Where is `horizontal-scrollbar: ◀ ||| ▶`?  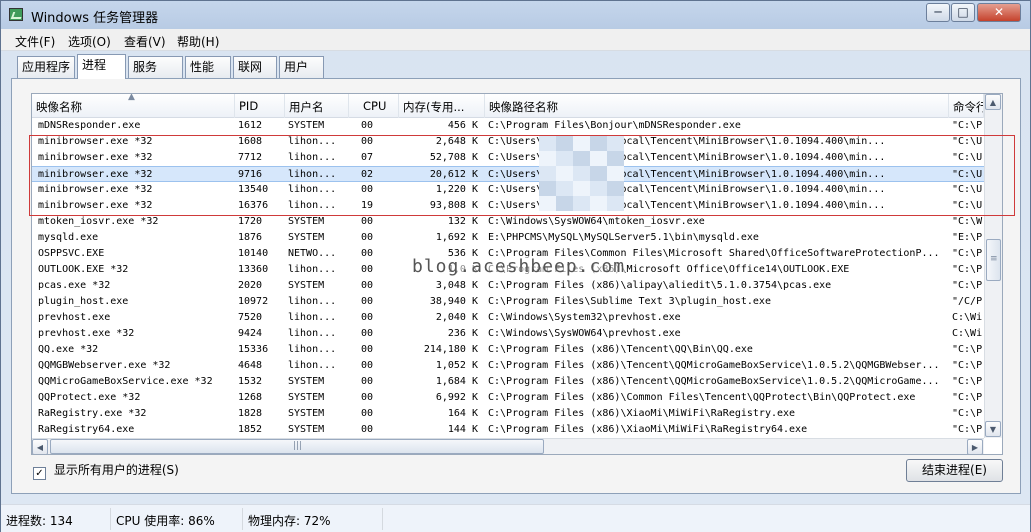 horizontal-scrollbar: ◀ ||| ▶ is located at coordinates (508, 446).